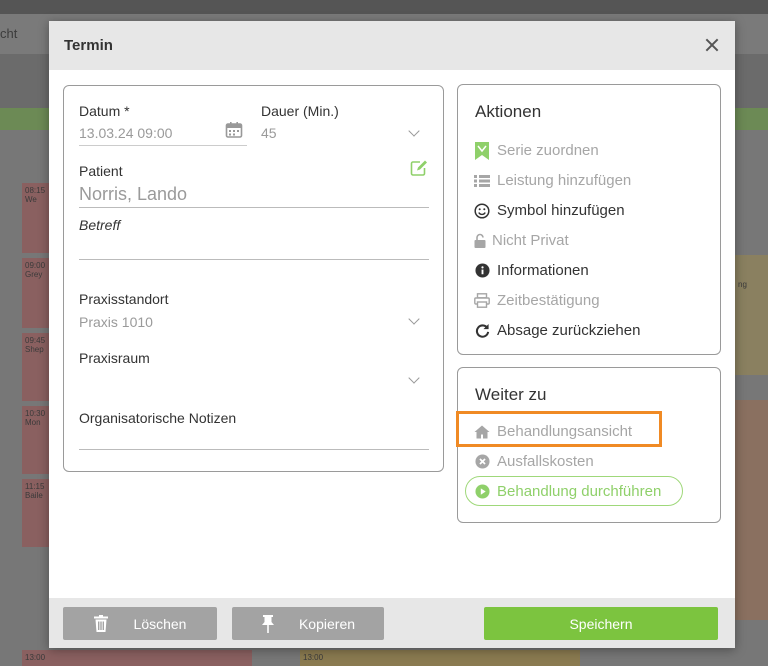 The image size is (768, 666). Describe the element at coordinates (99, 225) in the screenshot. I see `betreff-input: Betreff` at that location.